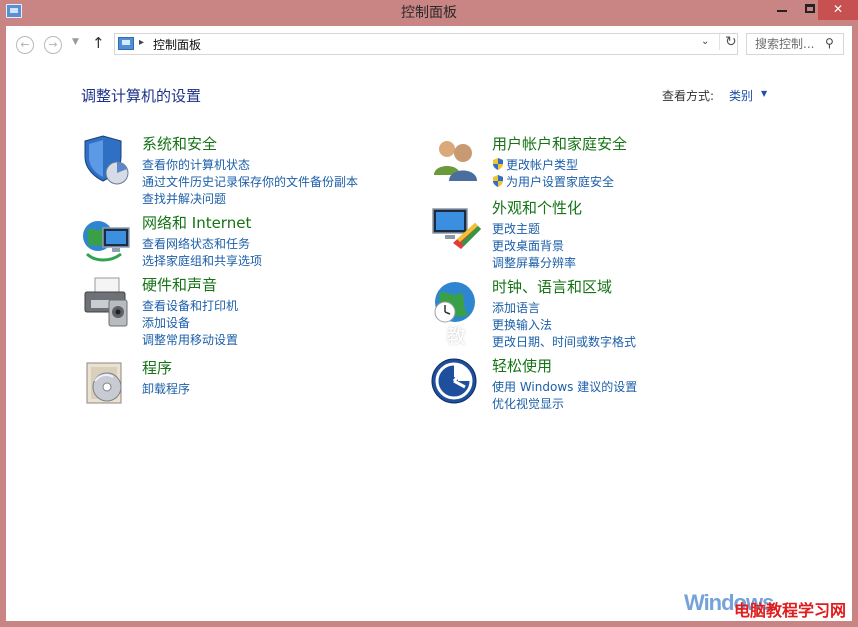  What do you see at coordinates (534, 262) in the screenshot?
I see `category-link: 调整屏幕分辨率` at bounding box center [534, 262].